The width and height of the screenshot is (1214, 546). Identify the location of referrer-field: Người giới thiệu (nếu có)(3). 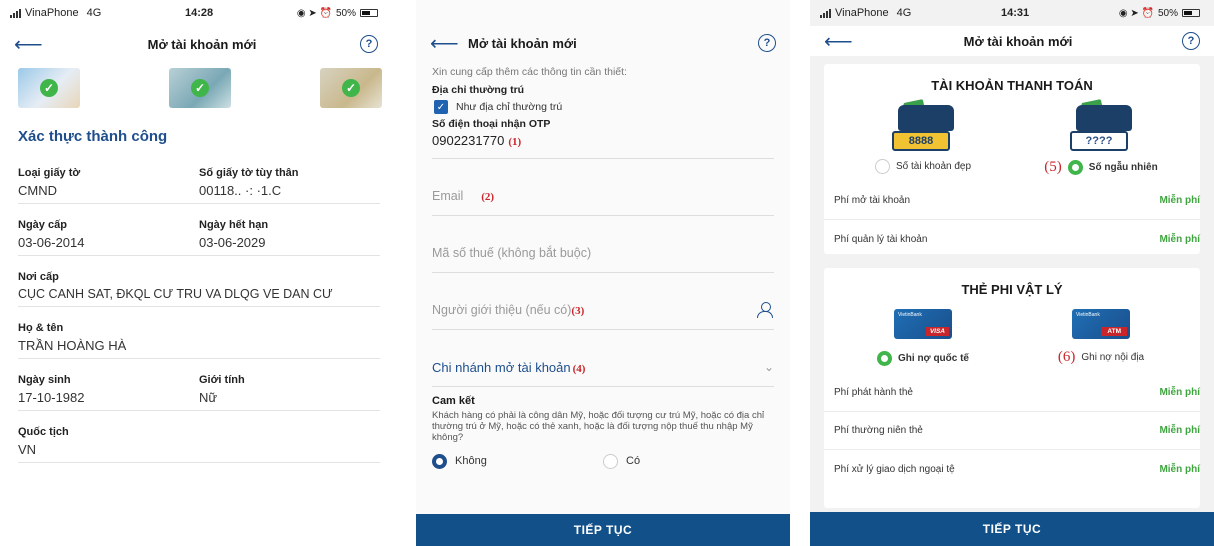
(603, 301).